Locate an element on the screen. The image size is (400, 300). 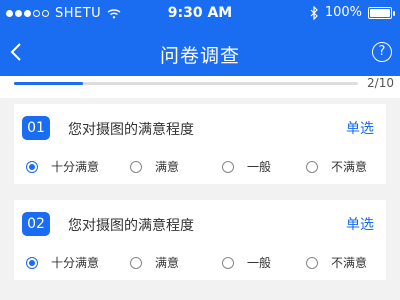
progress-label: 2/10 is located at coordinates (380, 83).